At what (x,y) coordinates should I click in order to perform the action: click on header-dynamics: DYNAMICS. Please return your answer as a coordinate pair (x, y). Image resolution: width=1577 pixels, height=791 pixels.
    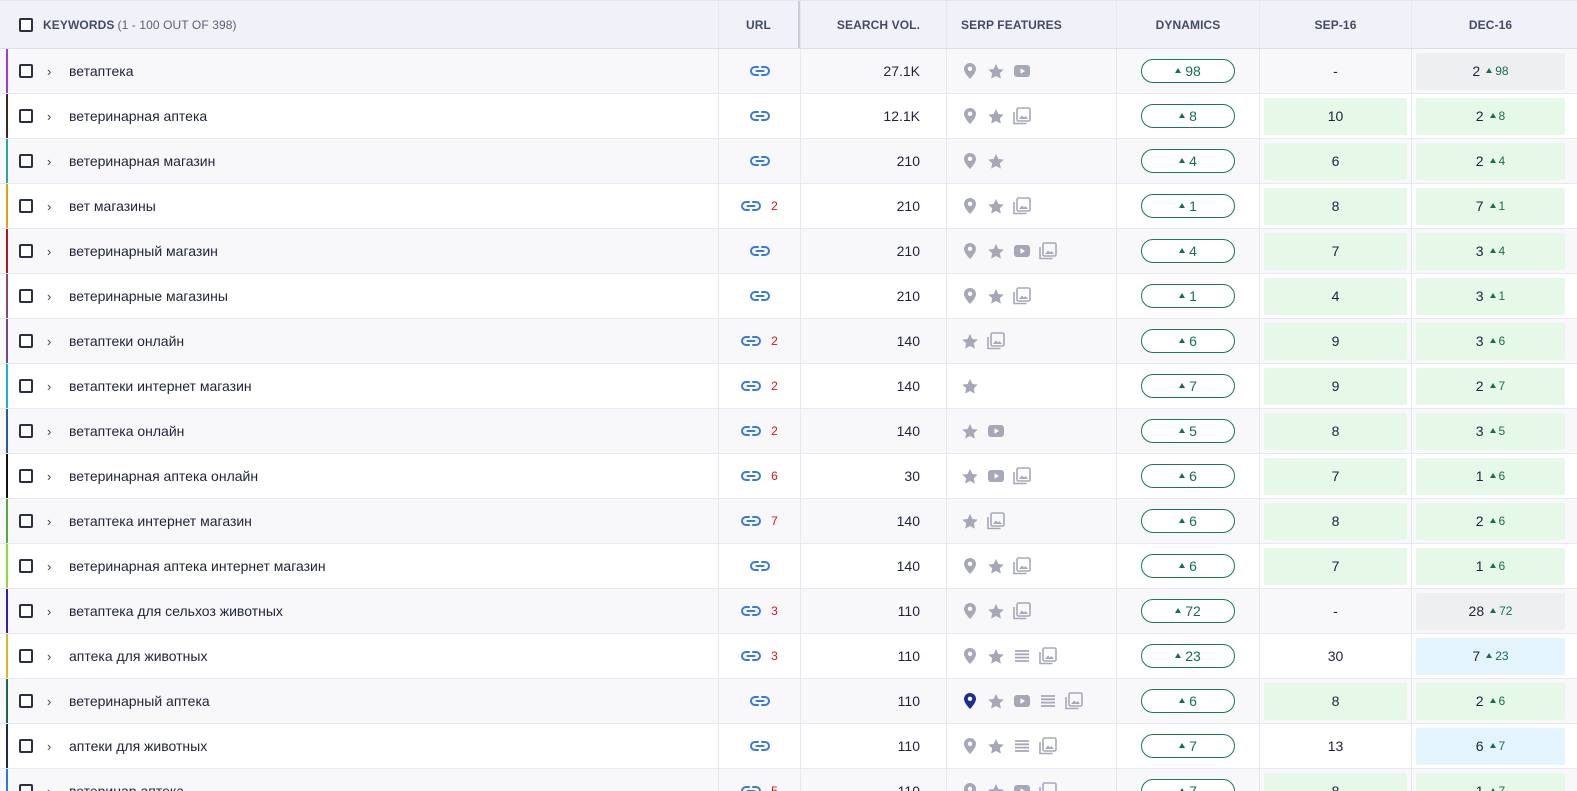
    Looking at the image, I should click on (1187, 24).